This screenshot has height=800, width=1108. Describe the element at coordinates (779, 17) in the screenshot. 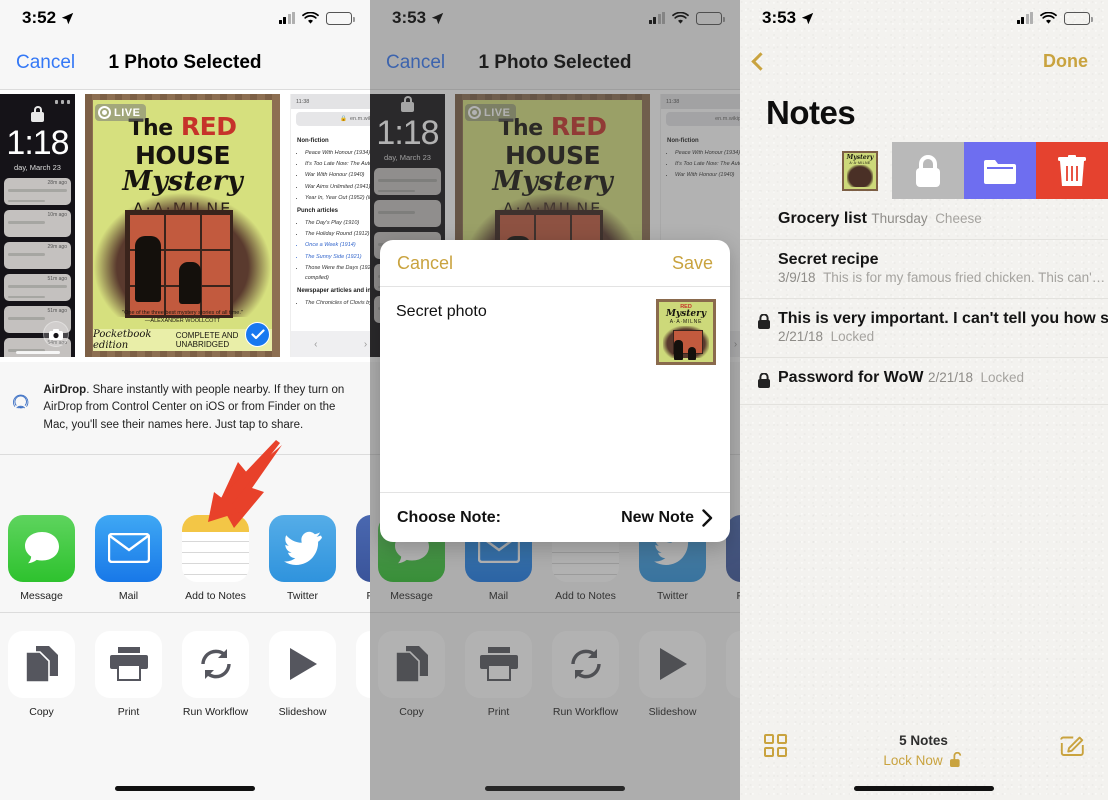

I see `status-time: 3:53` at that location.